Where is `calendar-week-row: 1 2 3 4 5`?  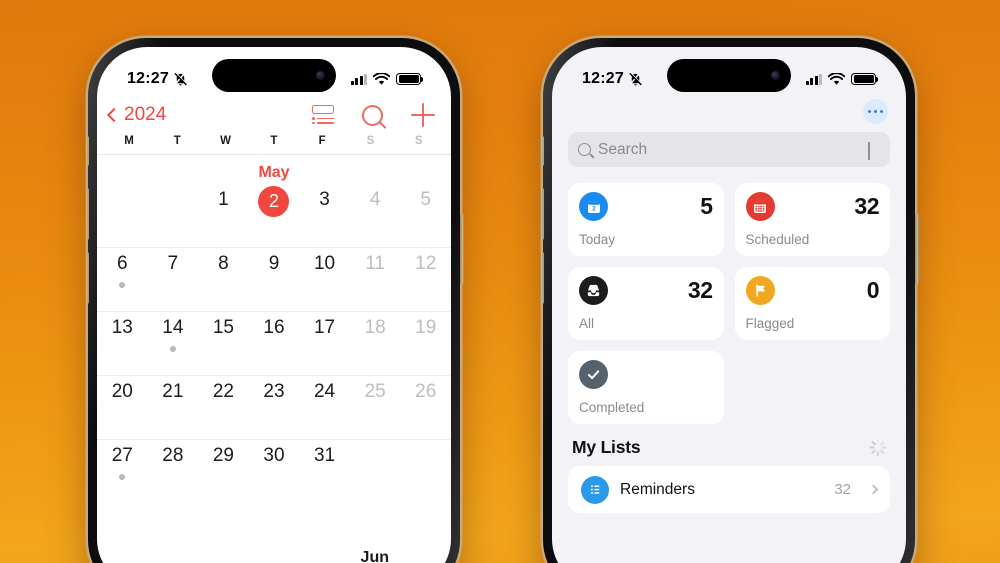
calendar-week-row: 1 2 3 4 5 is located at coordinates (274, 216).